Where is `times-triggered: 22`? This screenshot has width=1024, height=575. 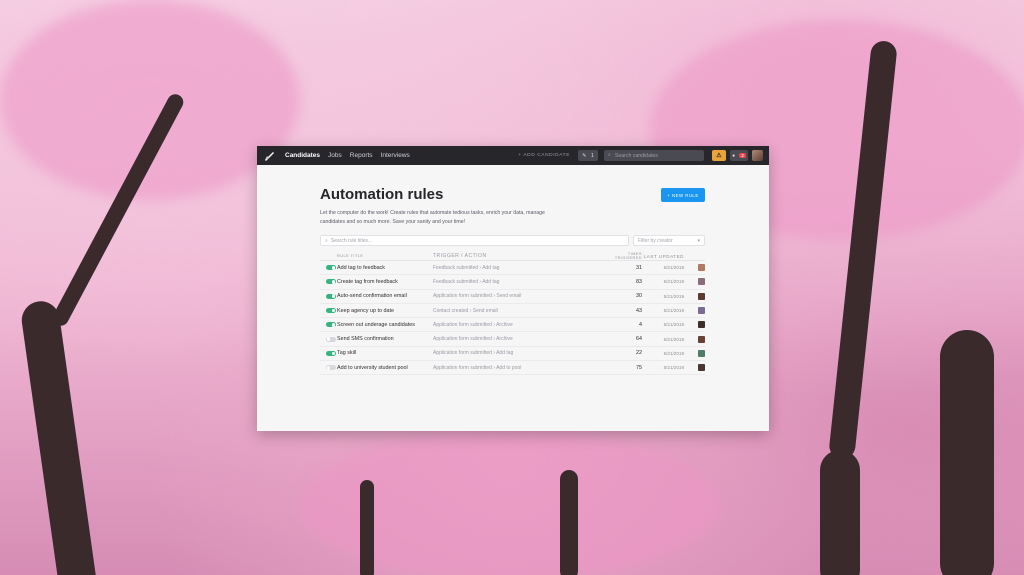 times-triggered: 22 is located at coordinates (639, 353).